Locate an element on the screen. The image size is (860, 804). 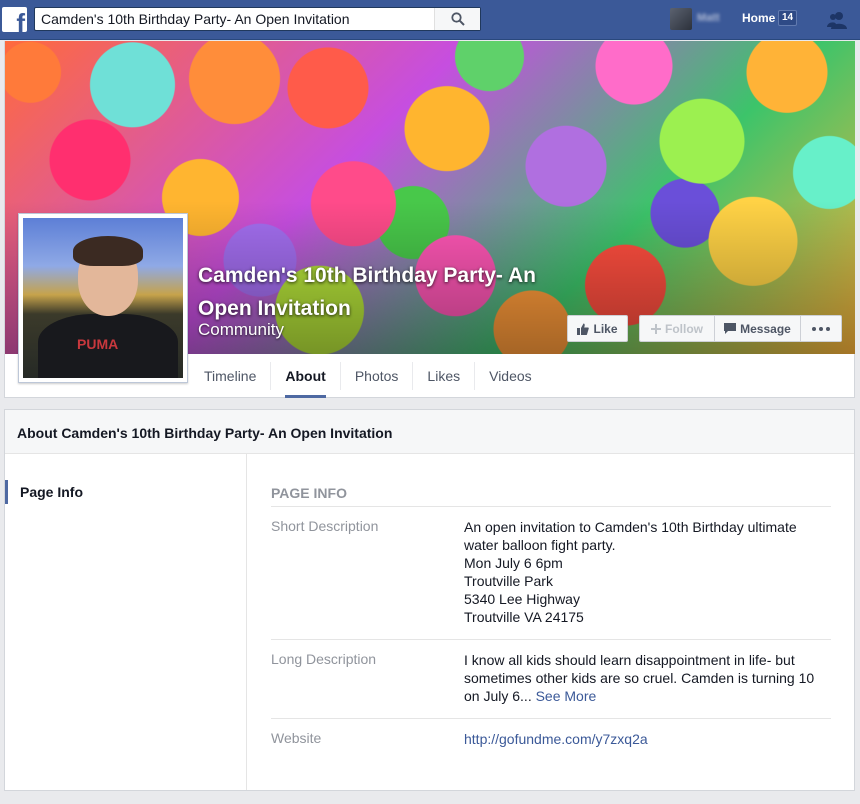
short-description-line: 5340 Lee Highway is located at coordinates (522, 599).